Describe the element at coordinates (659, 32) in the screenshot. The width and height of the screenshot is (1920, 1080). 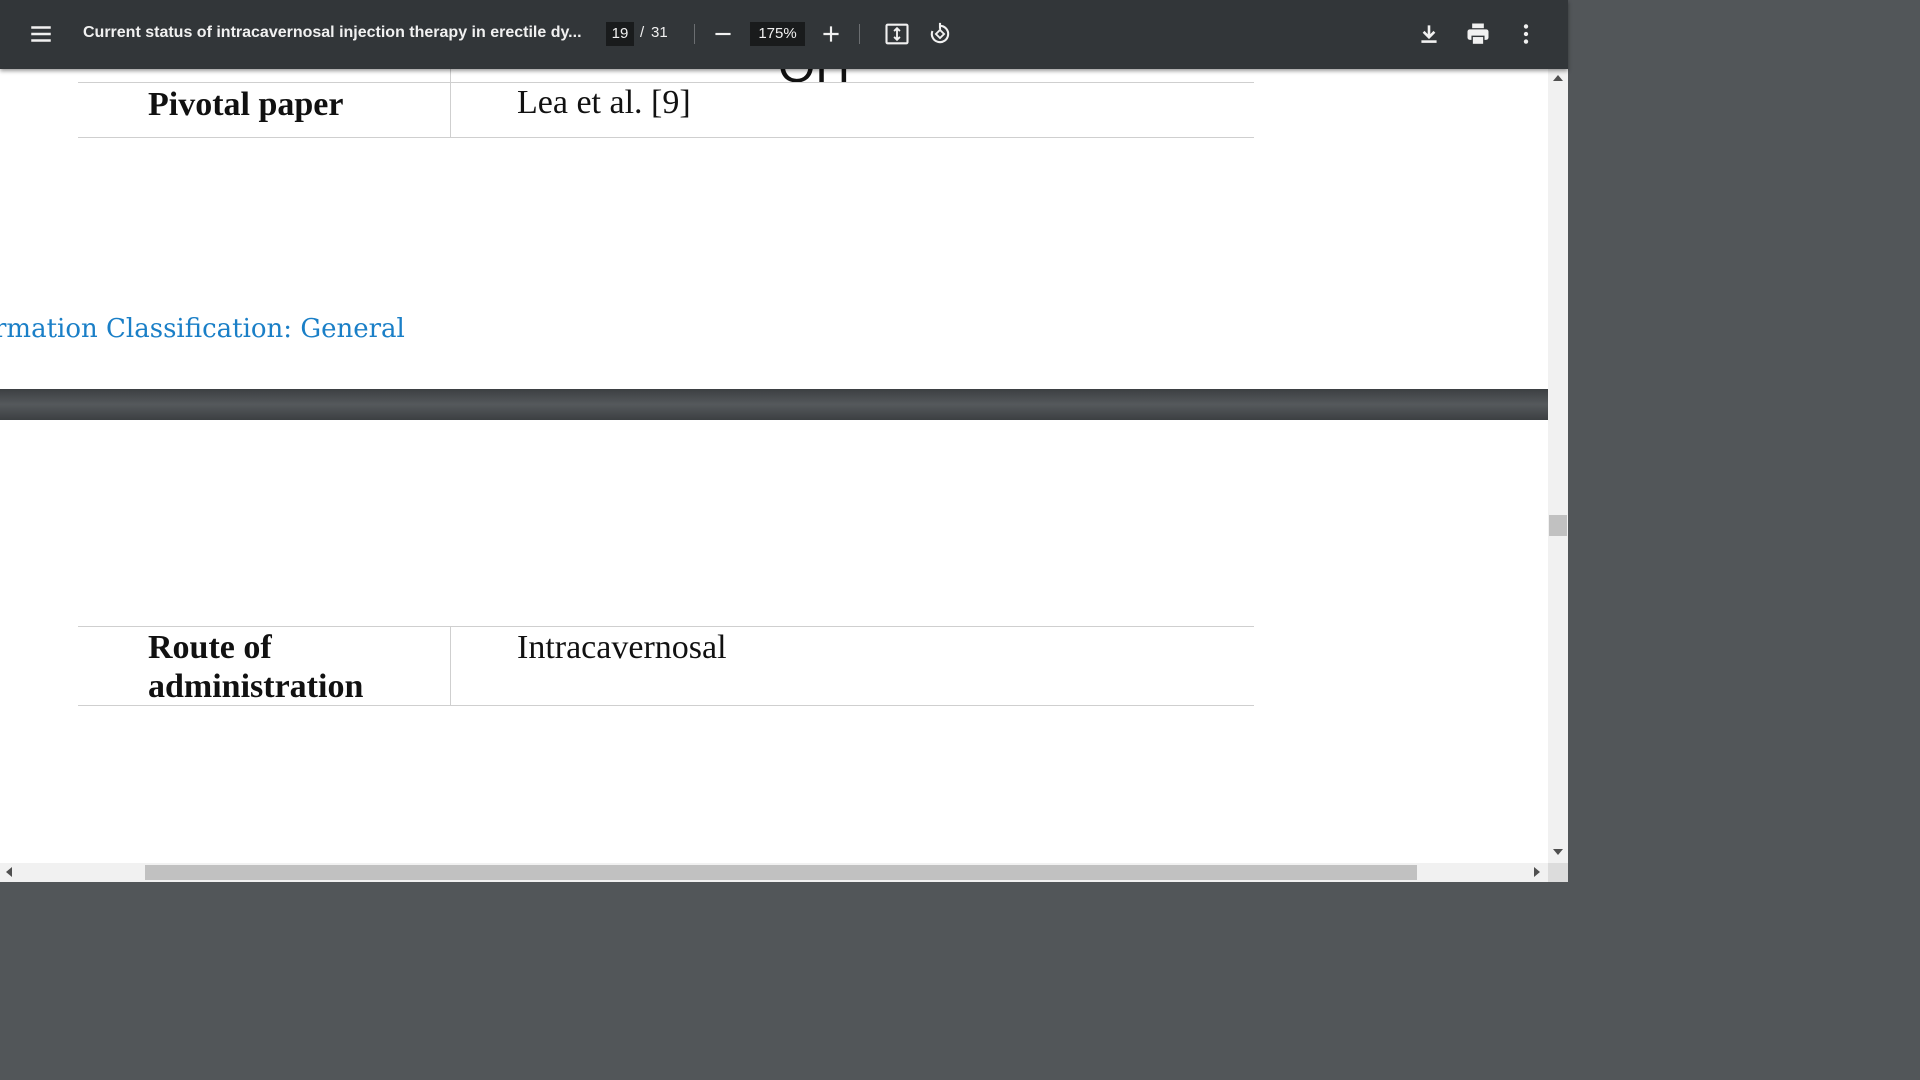
I see `page-total: 31` at that location.